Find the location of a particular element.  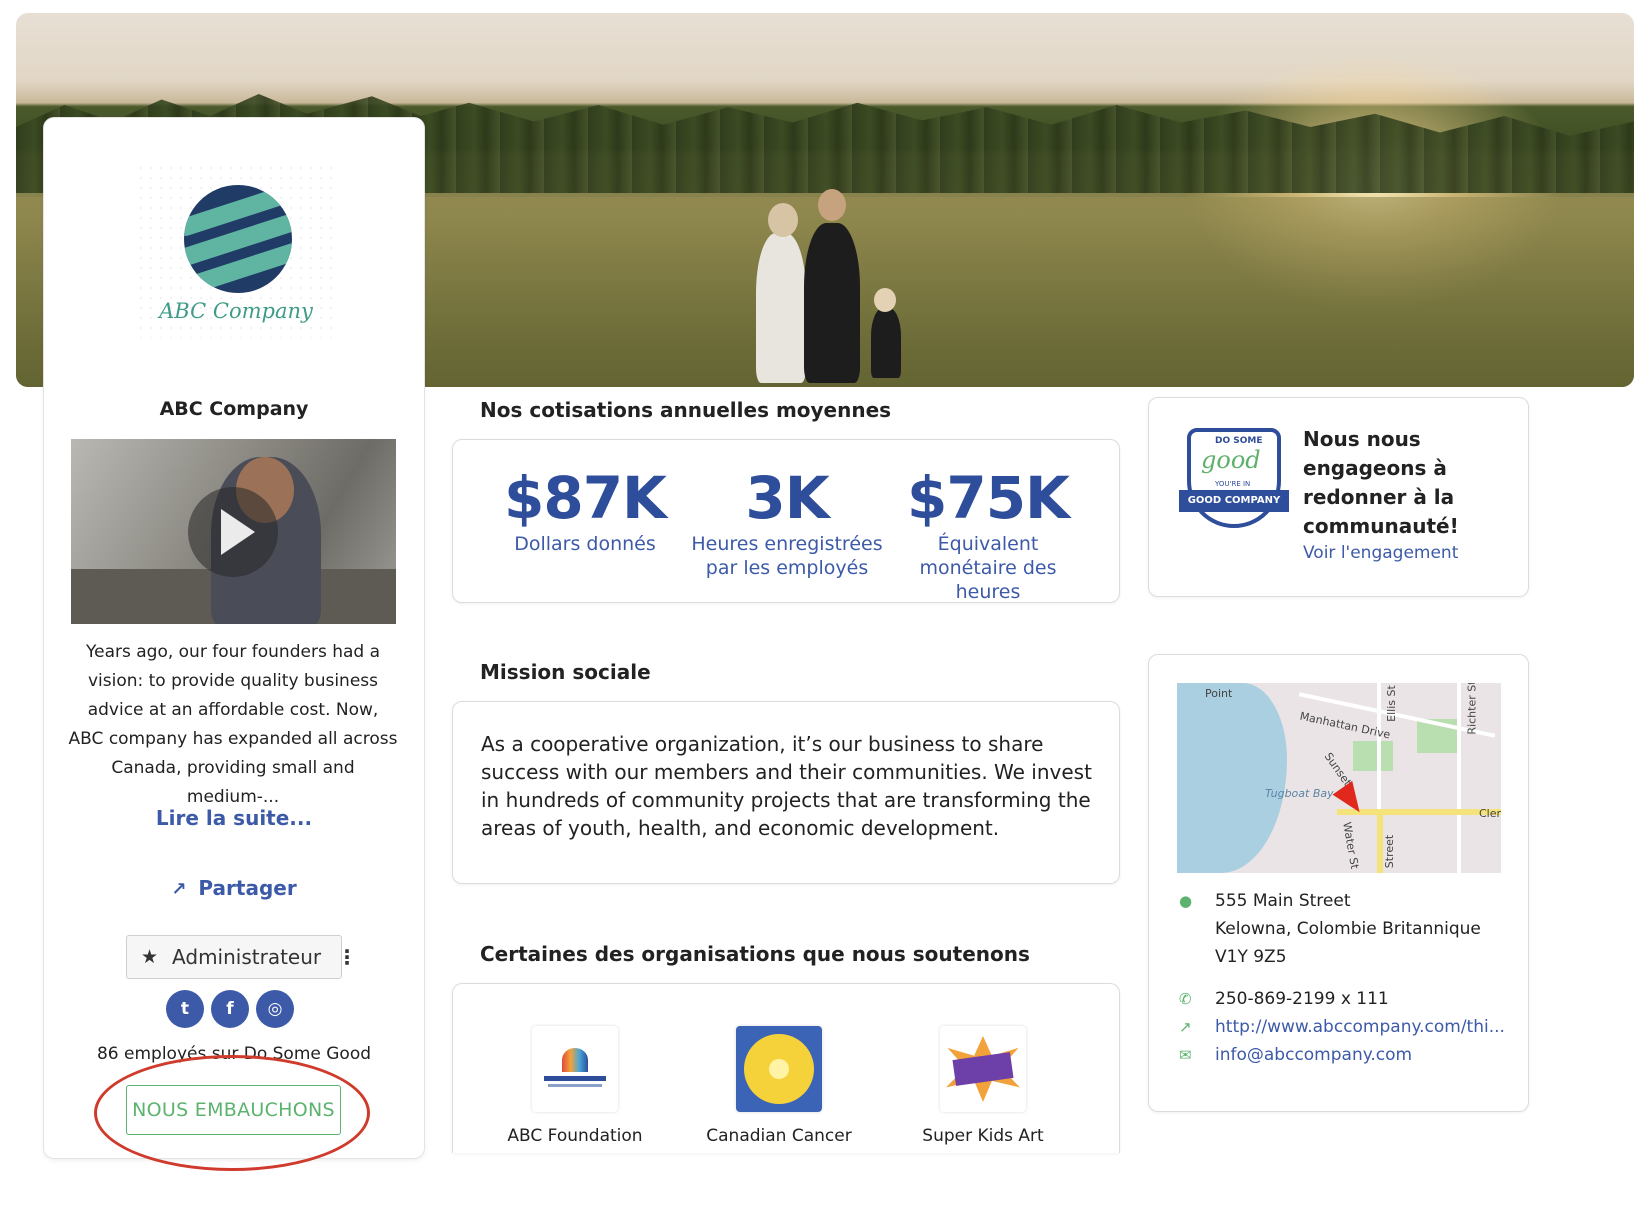

company-video is located at coordinates (233, 531).